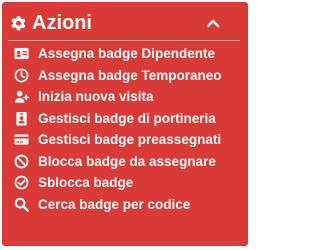 This screenshot has height=250, width=320. What do you see at coordinates (21, 204) in the screenshot?
I see `search-icon` at bounding box center [21, 204].